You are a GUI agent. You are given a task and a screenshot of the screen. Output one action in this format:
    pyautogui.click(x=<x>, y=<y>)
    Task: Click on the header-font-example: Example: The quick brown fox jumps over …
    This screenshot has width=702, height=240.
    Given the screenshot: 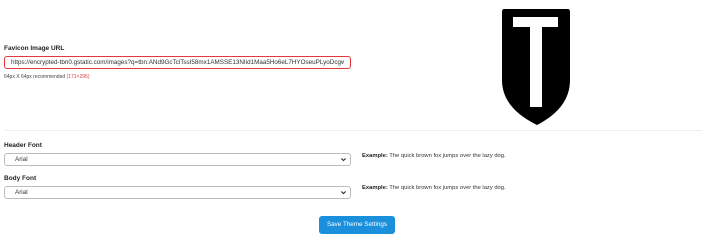 What is the action you would take?
    pyautogui.click(x=434, y=156)
    